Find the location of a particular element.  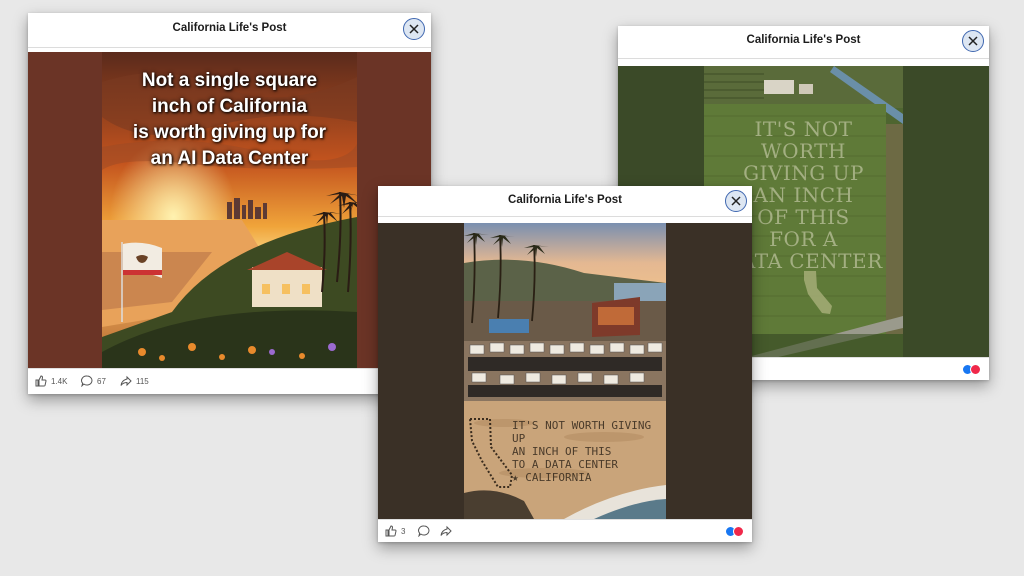

overlay-line: Not a single square is located at coordinates (229, 80).